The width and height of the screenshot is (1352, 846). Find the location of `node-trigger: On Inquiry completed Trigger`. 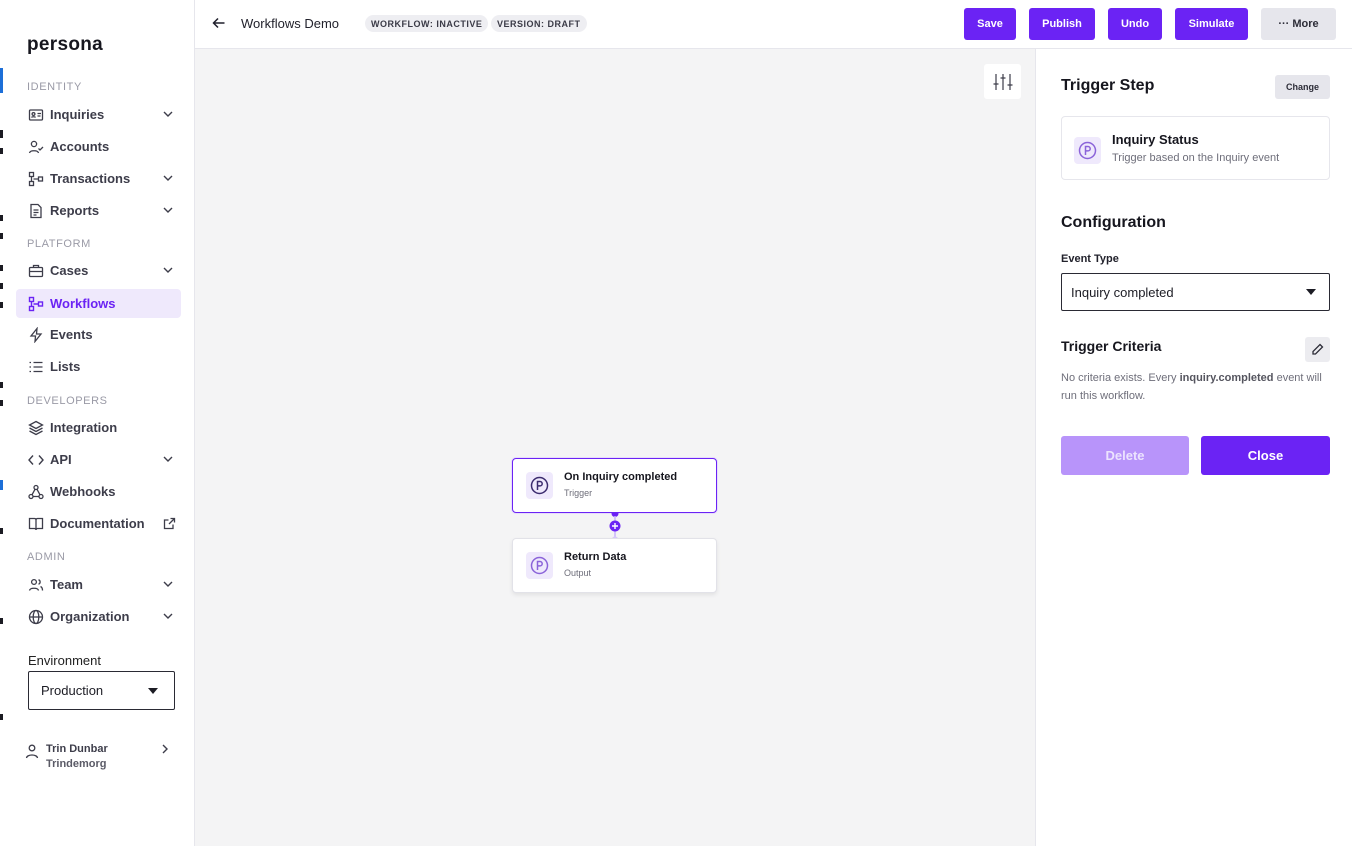

node-trigger: On Inquiry completed Trigger is located at coordinates (614, 485).